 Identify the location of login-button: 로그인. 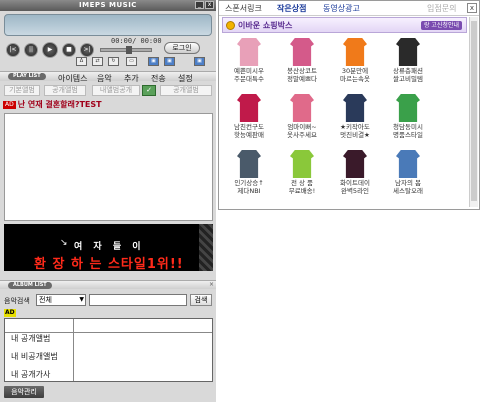
(182, 48).